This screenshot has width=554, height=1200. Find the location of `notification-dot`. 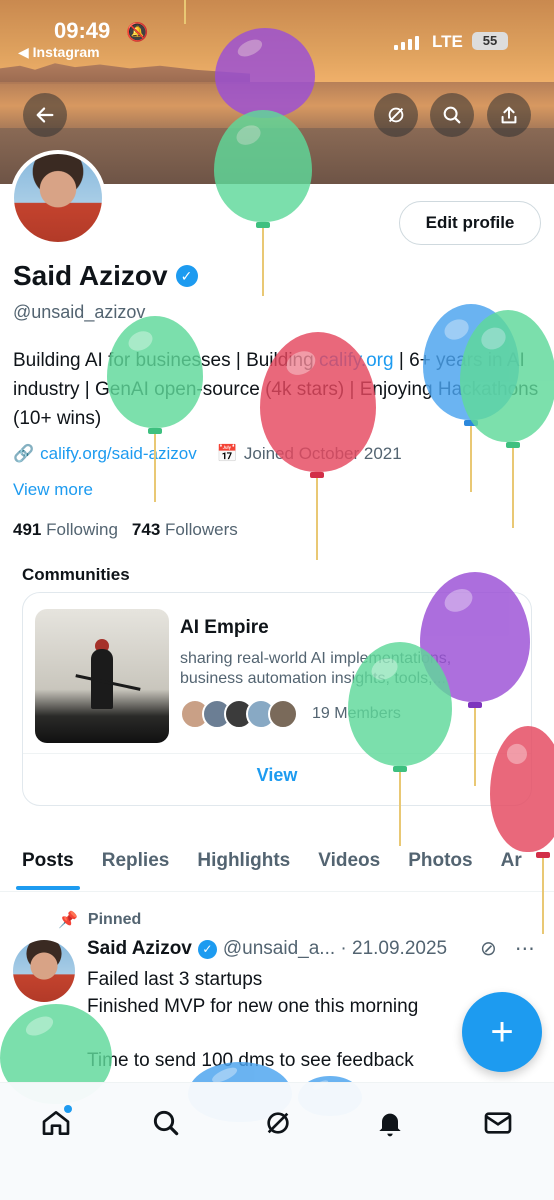

notification-dot is located at coordinates (68, 1109).